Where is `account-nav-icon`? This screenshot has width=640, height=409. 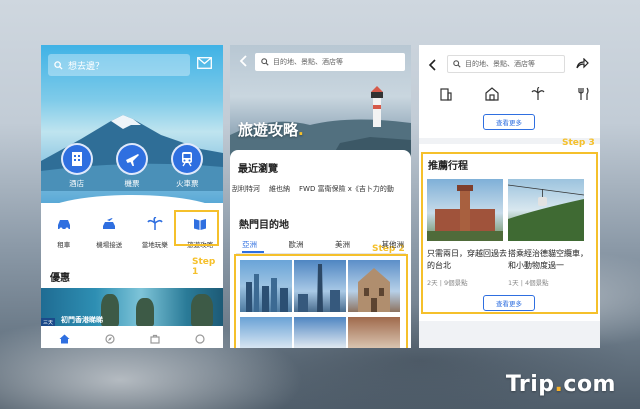
account-nav-icon is located at coordinates (200, 338).